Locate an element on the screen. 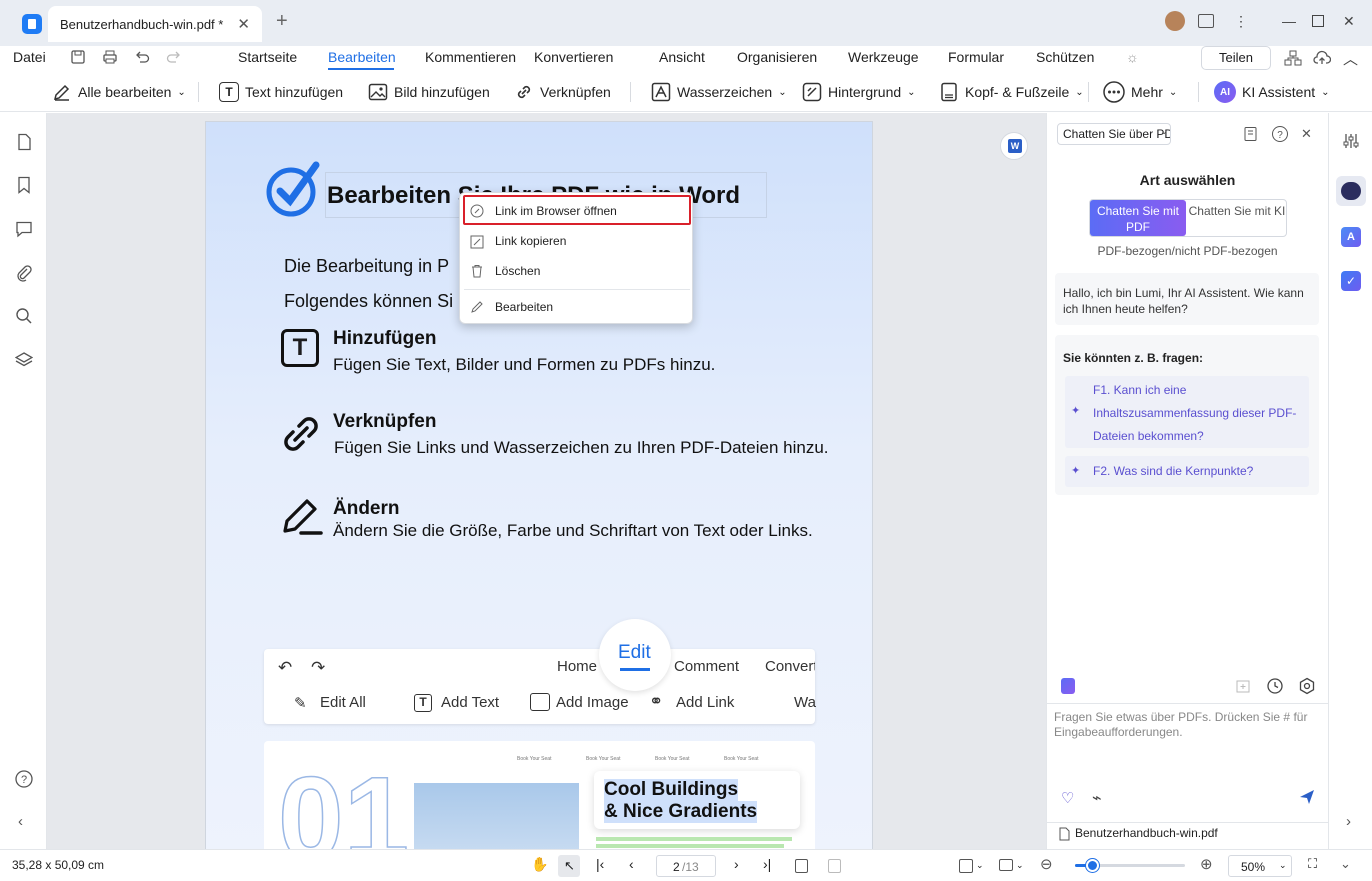 The height and width of the screenshot is (881, 1372). save-icon is located at coordinates (78, 57).